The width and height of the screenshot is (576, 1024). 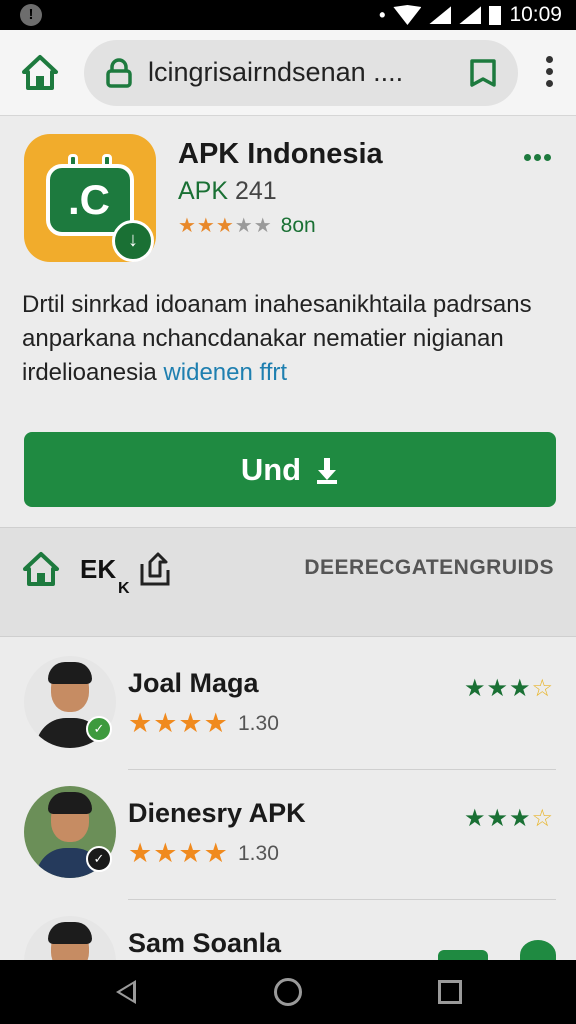 I want to click on review-item: Sam Soanla, so click(x=288, y=930).